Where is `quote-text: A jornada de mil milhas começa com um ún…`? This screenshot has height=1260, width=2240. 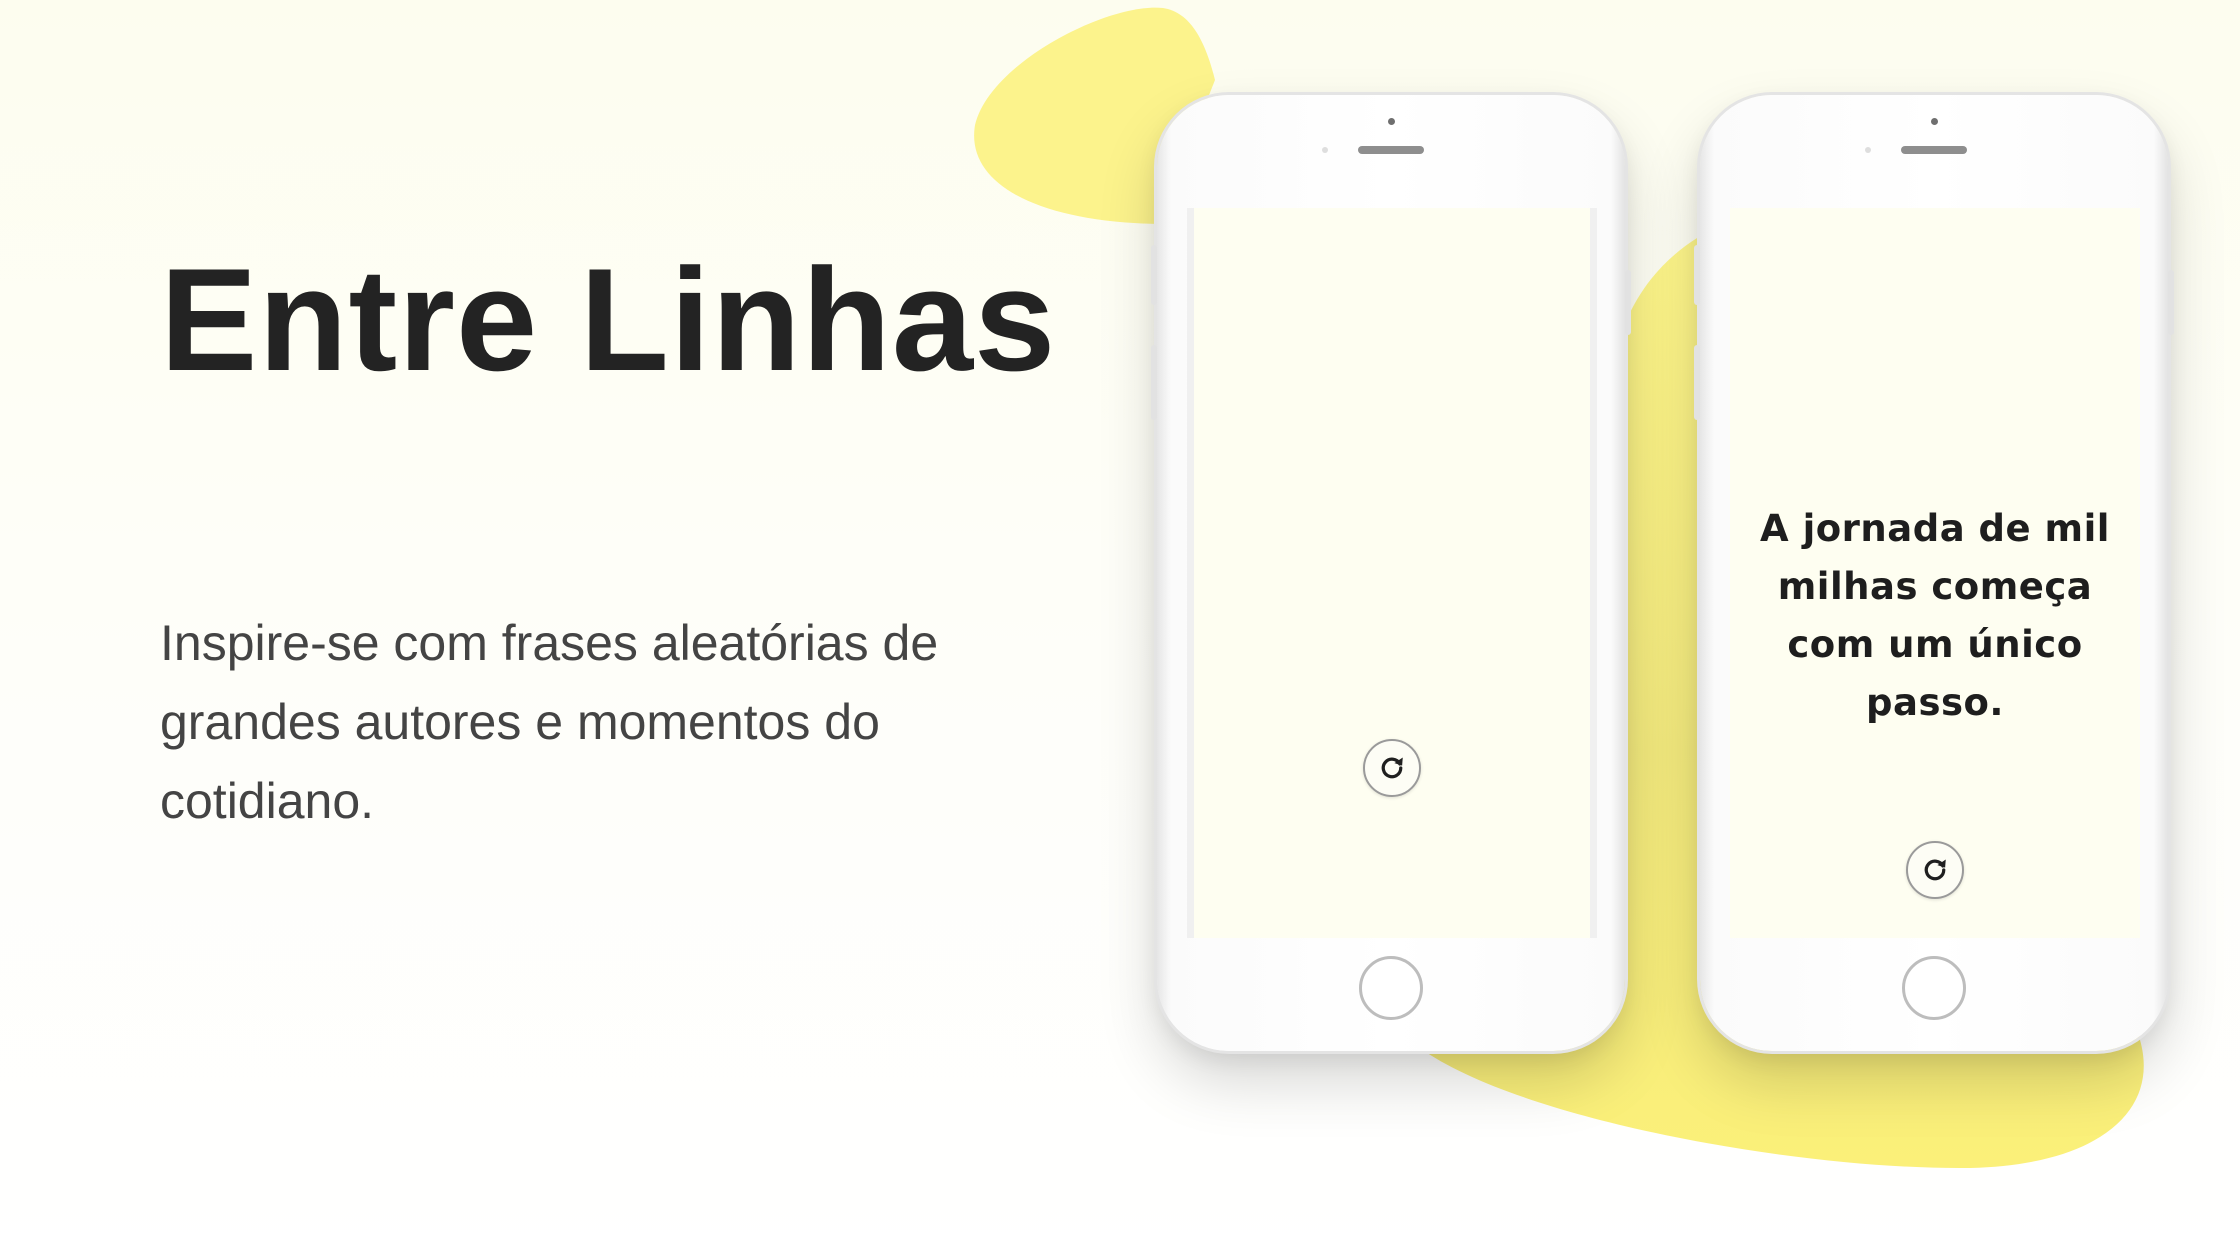
quote-text: A jornada de mil milhas começa com um ún… is located at coordinates (1935, 615).